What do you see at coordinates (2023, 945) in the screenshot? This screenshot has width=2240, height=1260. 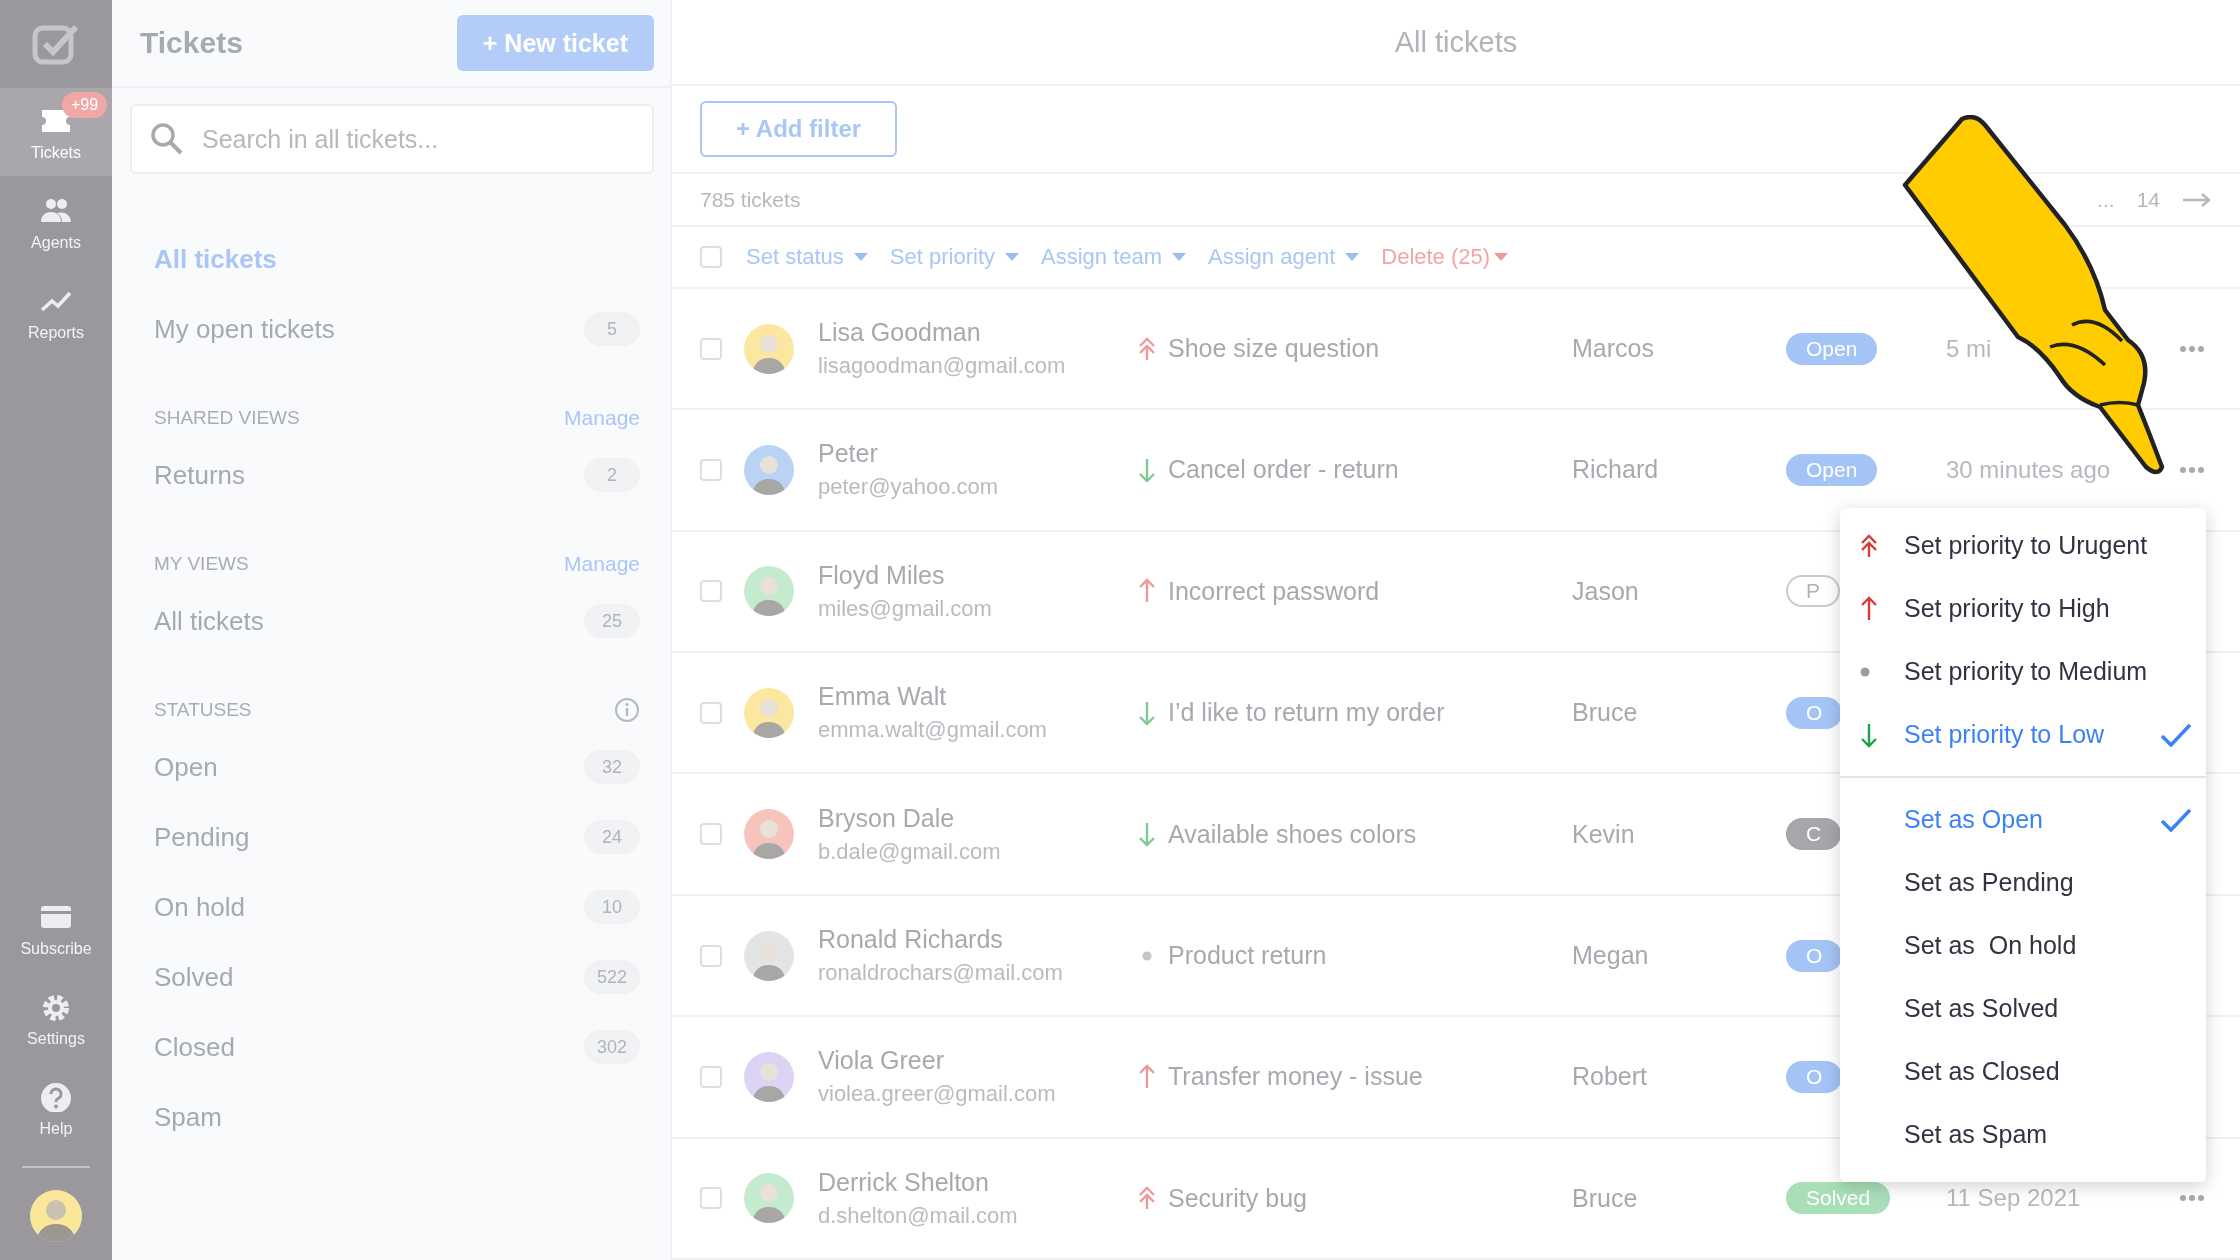 I see `menu-item: Set as On hold` at bounding box center [2023, 945].